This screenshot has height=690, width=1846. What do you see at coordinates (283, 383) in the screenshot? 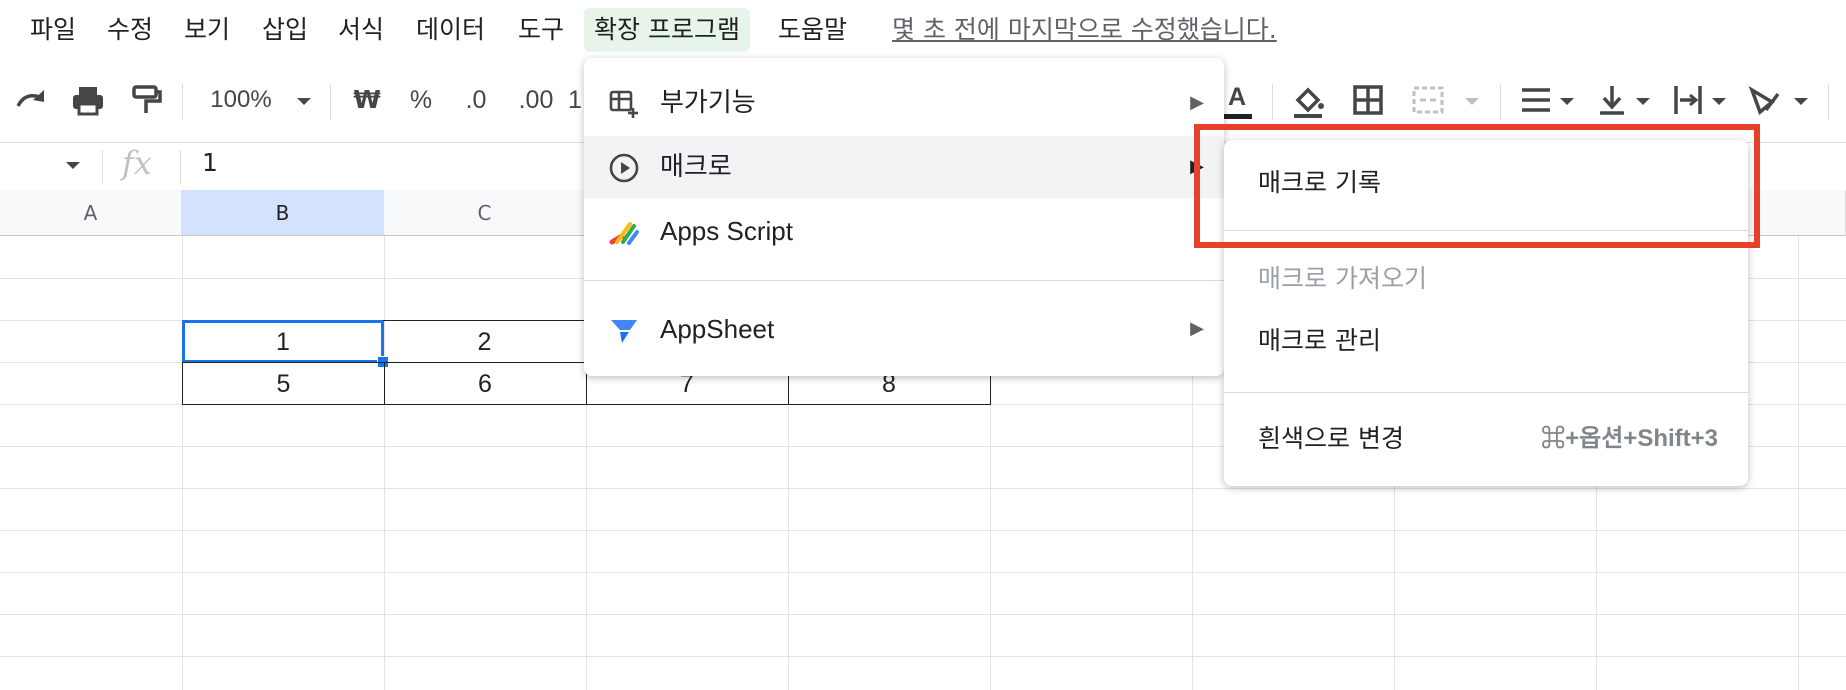
I see `cell-b4: 5` at bounding box center [283, 383].